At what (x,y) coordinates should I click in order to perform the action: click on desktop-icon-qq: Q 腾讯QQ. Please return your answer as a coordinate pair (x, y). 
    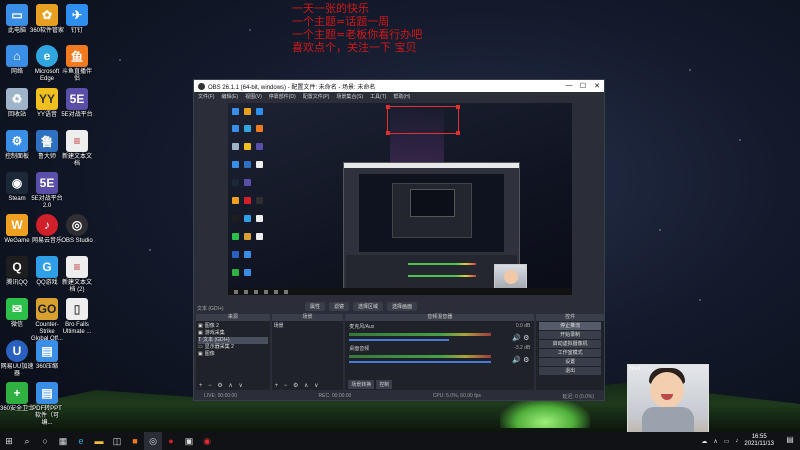
    Looking at the image, I should click on (17, 271).